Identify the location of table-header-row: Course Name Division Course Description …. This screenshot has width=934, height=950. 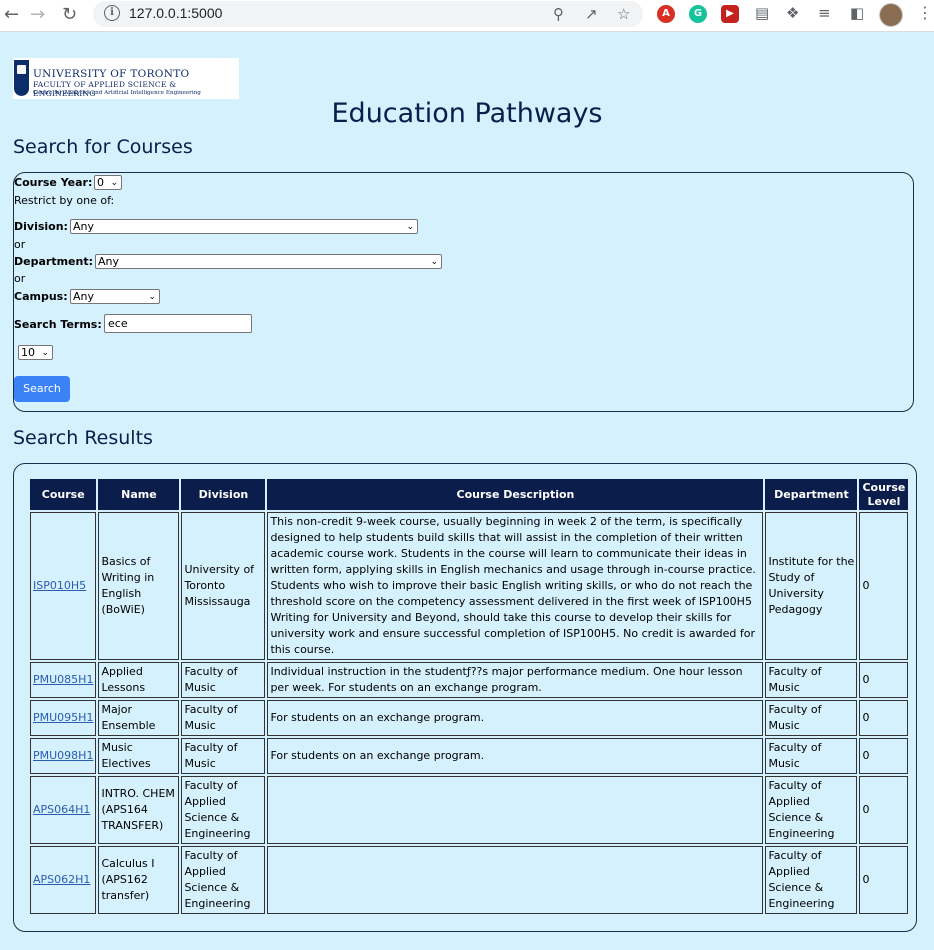
(469, 494).